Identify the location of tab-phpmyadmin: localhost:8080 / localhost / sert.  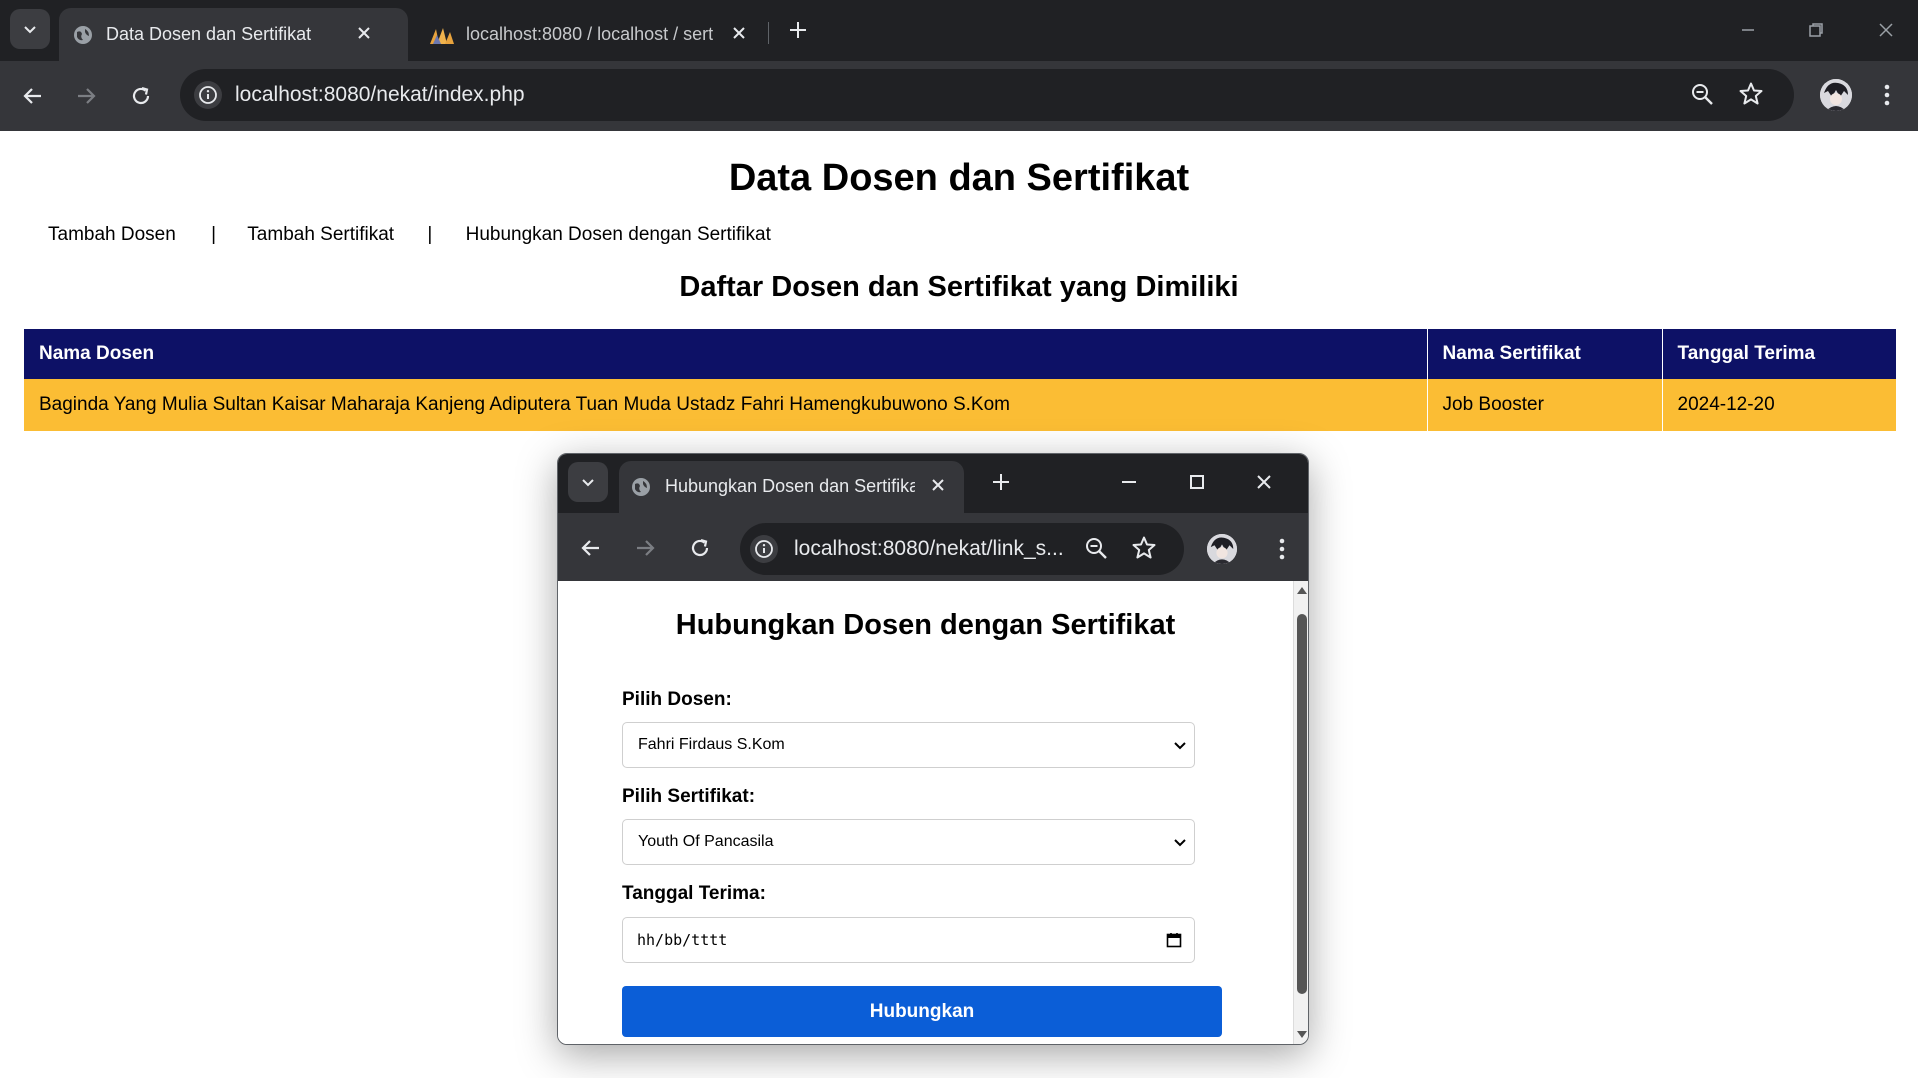
(587, 34).